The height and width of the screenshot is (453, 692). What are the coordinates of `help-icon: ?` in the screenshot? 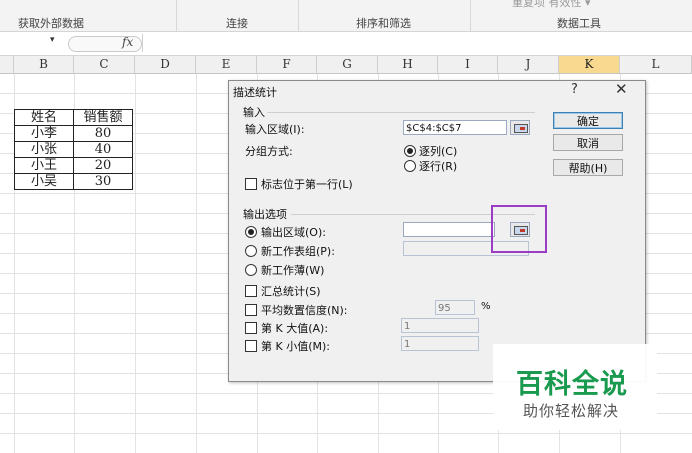 It's located at (574, 89).